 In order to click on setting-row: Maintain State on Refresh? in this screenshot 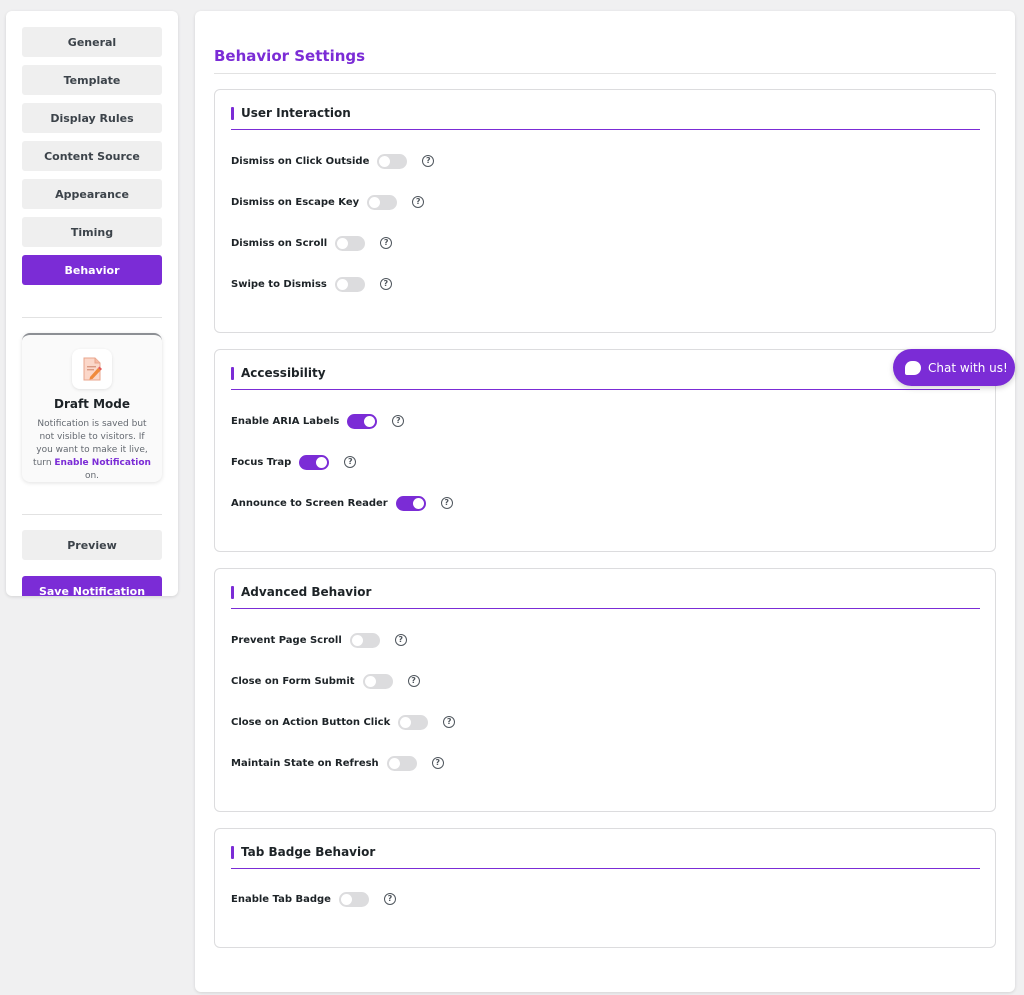, I will do `click(337, 763)`.